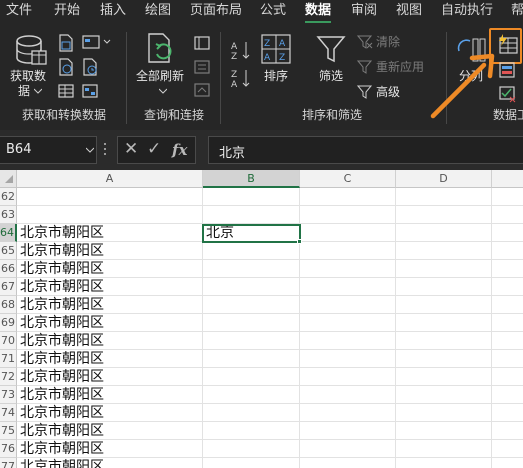 The width and height of the screenshot is (523, 468). Describe the element at coordinates (318, 11) in the screenshot. I see `tab-data: 数据` at that location.